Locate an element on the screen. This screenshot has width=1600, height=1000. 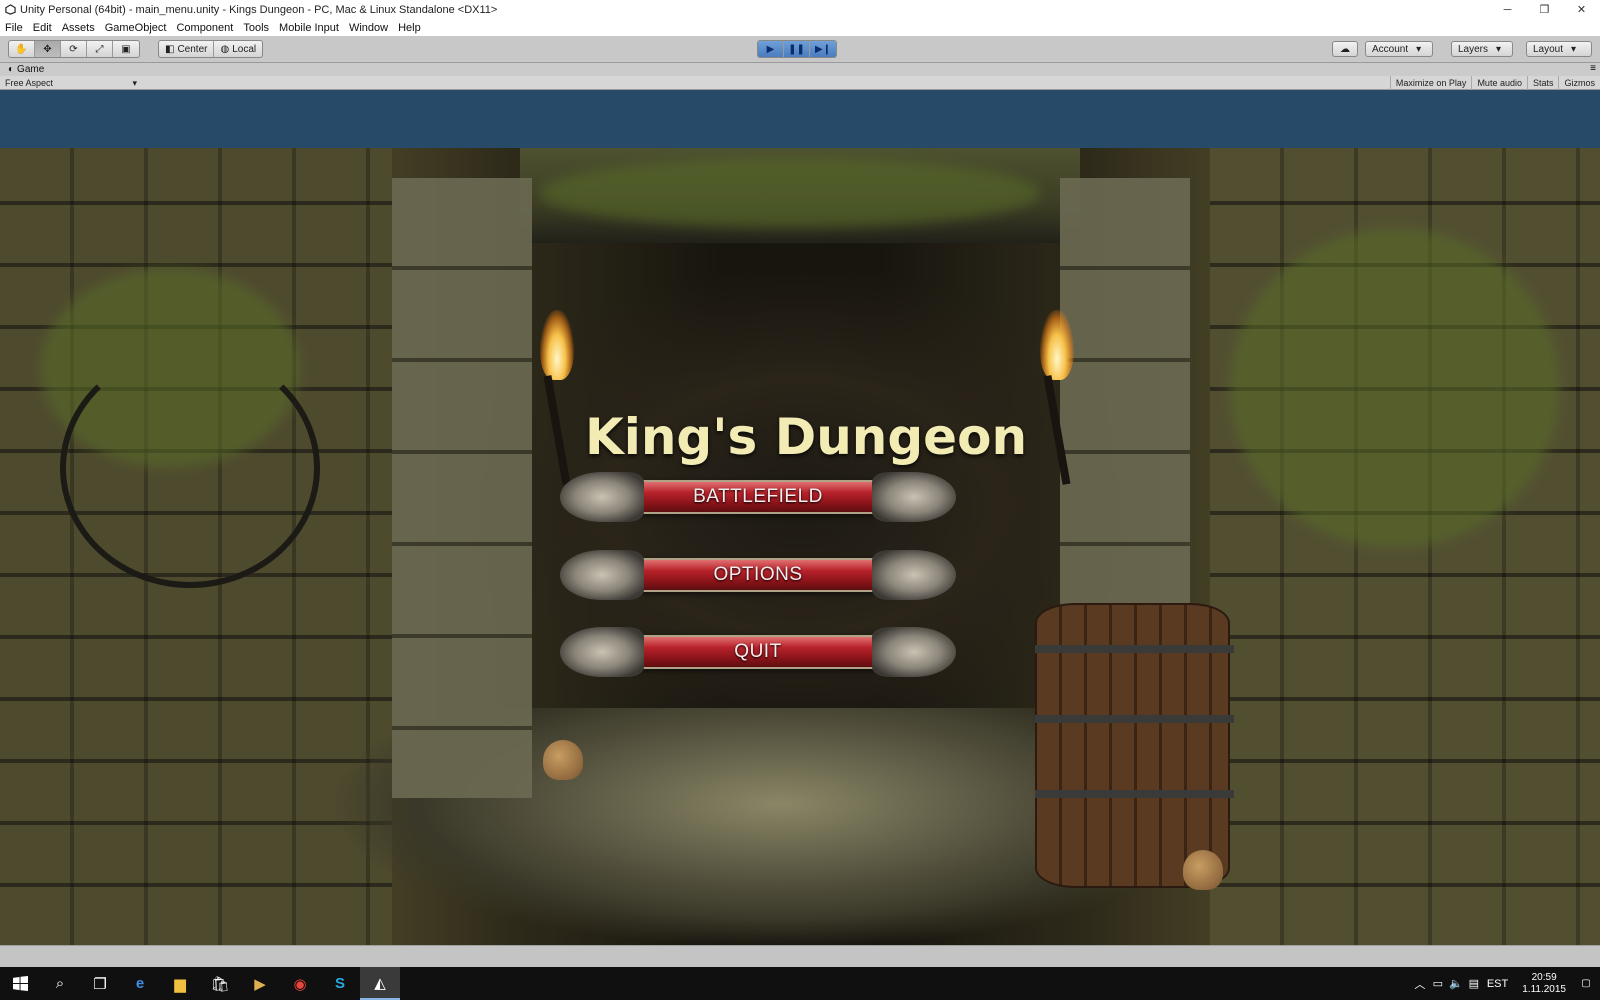
windows-icon is located at coordinates (20, 983).